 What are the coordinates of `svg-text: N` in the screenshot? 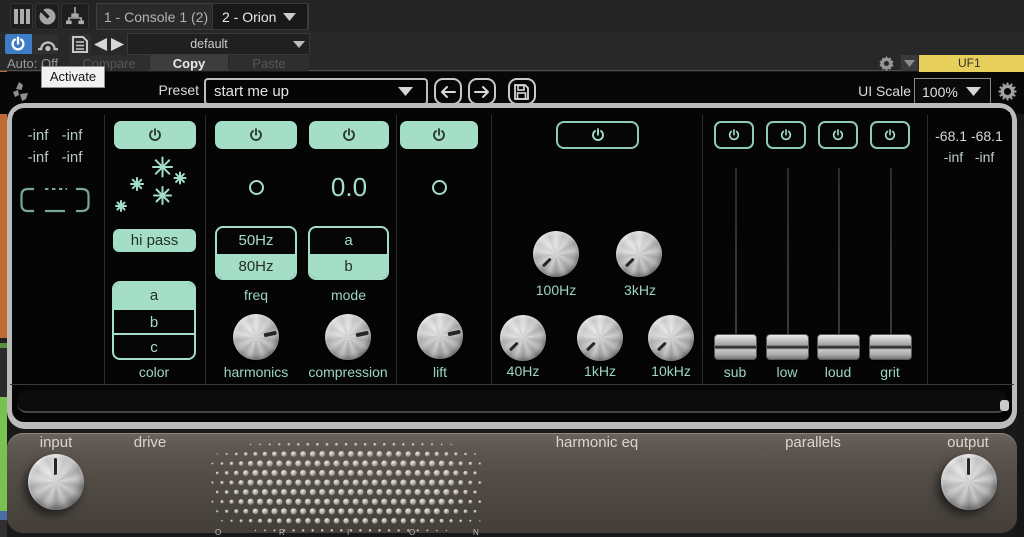 It's located at (476, 532).